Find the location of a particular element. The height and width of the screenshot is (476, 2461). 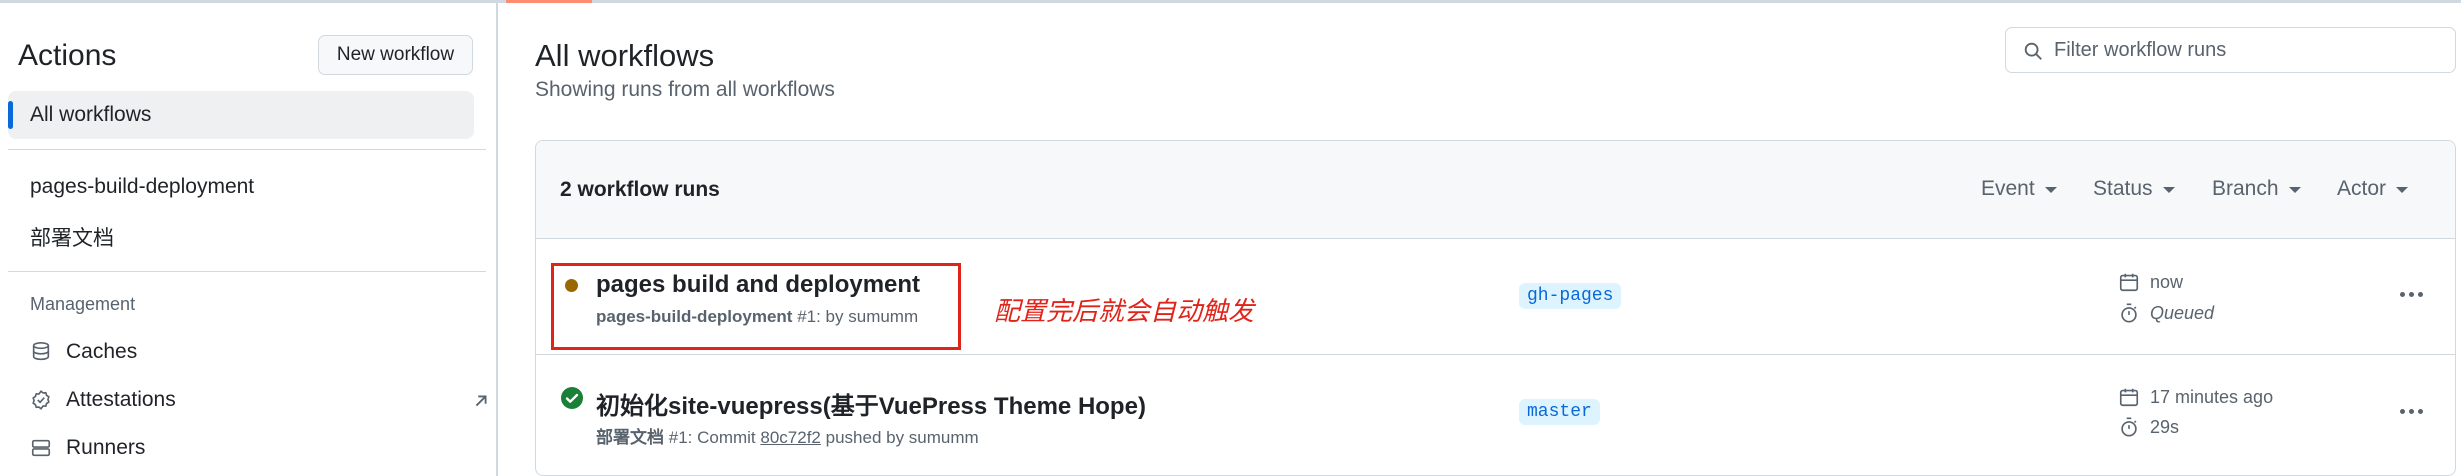

page-title: All workflows is located at coordinates (625, 55).